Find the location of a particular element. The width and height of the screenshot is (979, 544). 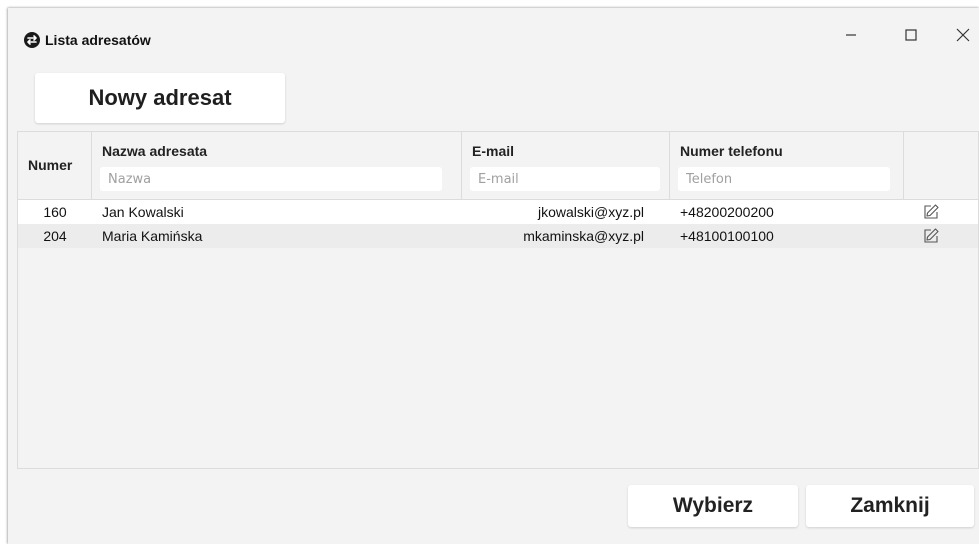

cell-email: mkaminska@xyz.pl is located at coordinates (583, 236).